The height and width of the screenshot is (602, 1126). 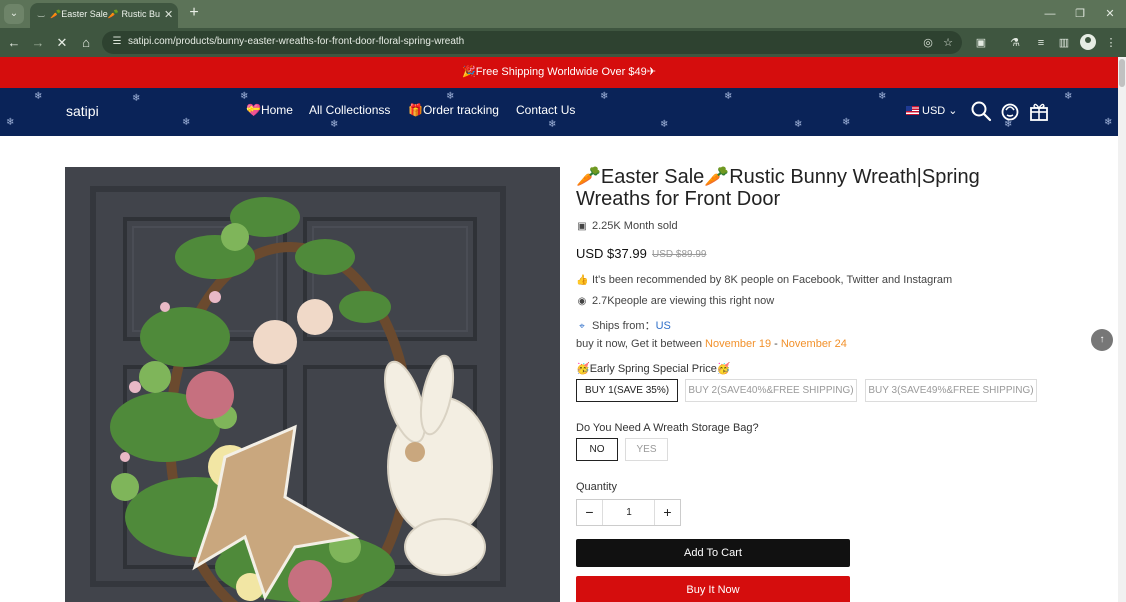 I want to click on minimize-button: —, so click(x=1050, y=14).